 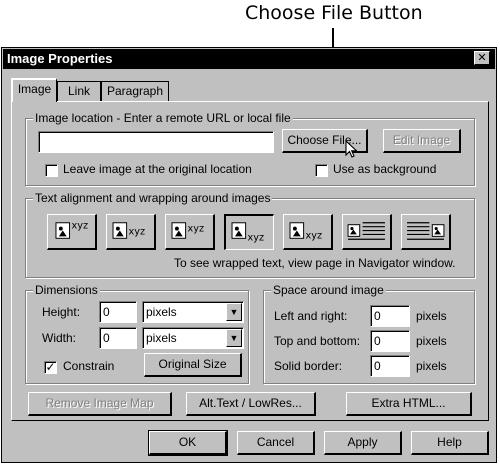 What do you see at coordinates (249, 59) in the screenshot?
I see `dialog-title: Image Properties` at bounding box center [249, 59].